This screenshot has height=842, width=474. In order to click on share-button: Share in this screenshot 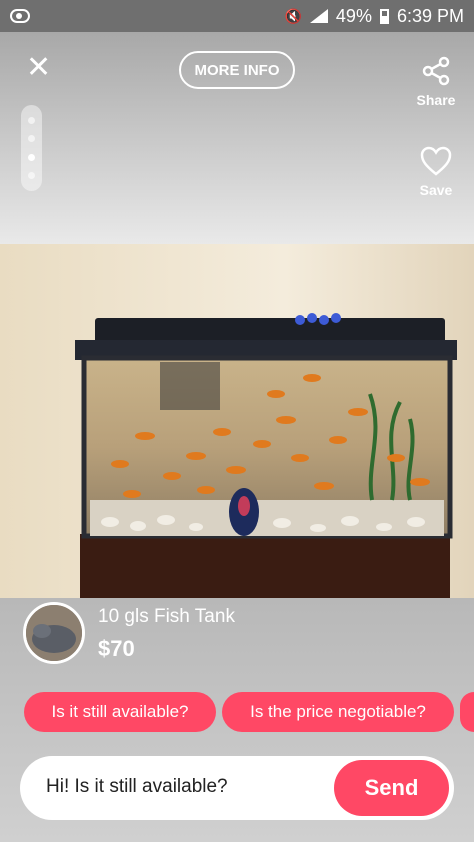, I will do `click(436, 82)`.